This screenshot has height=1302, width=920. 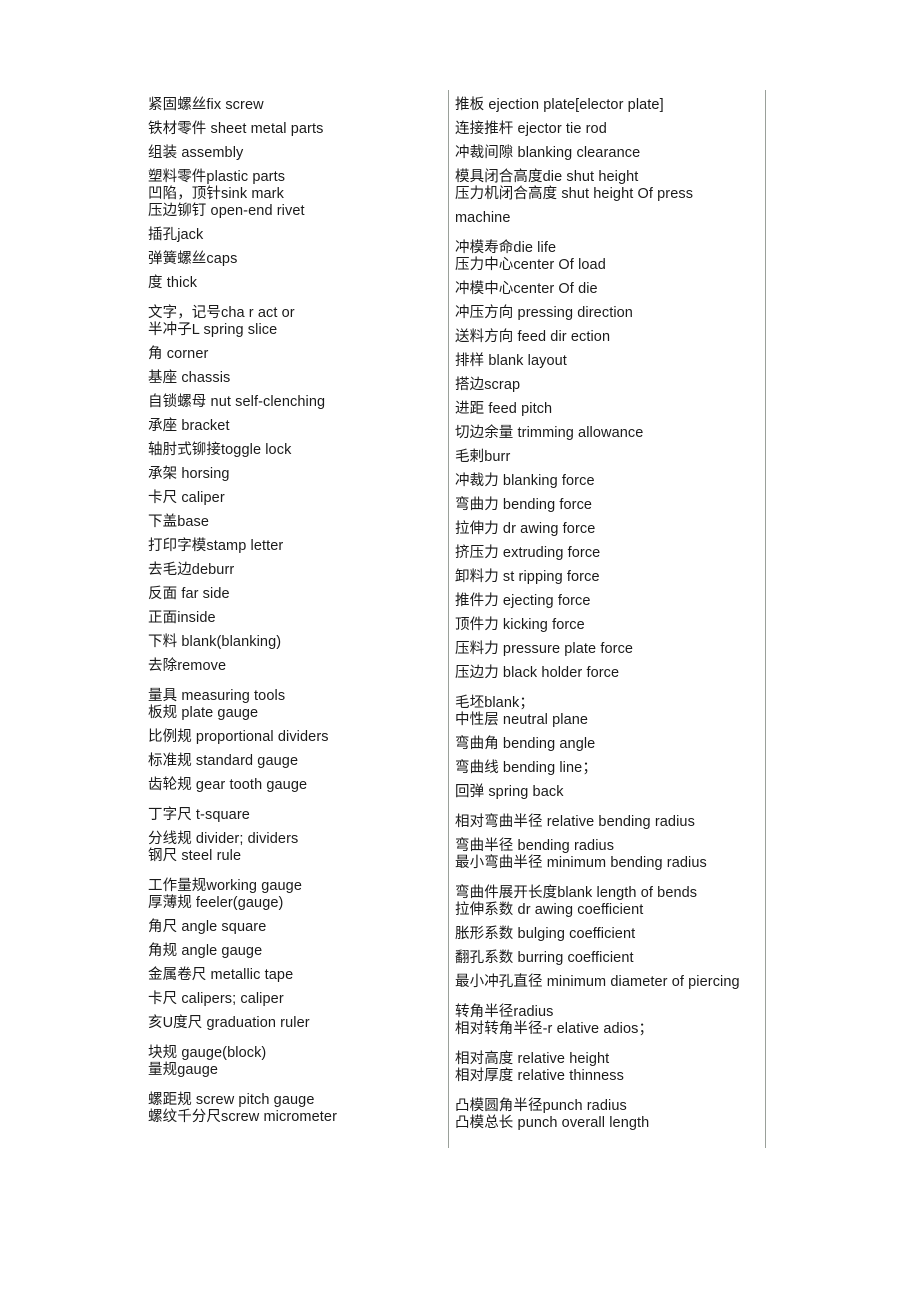 What do you see at coordinates (526, 768) in the screenshot?
I see `glossary-entry: 弯曲线 bending line；` at bounding box center [526, 768].